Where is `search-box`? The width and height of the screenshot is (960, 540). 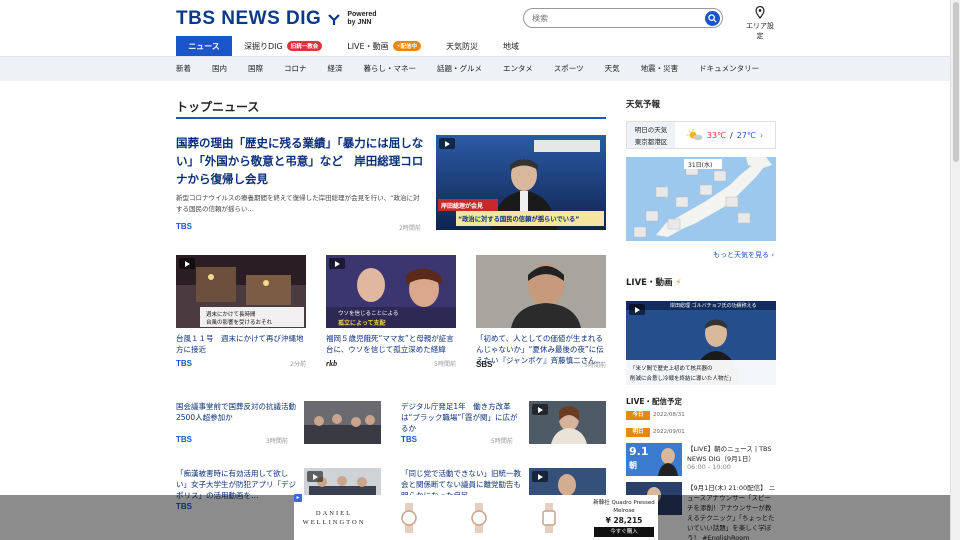
search-box is located at coordinates (623, 18).